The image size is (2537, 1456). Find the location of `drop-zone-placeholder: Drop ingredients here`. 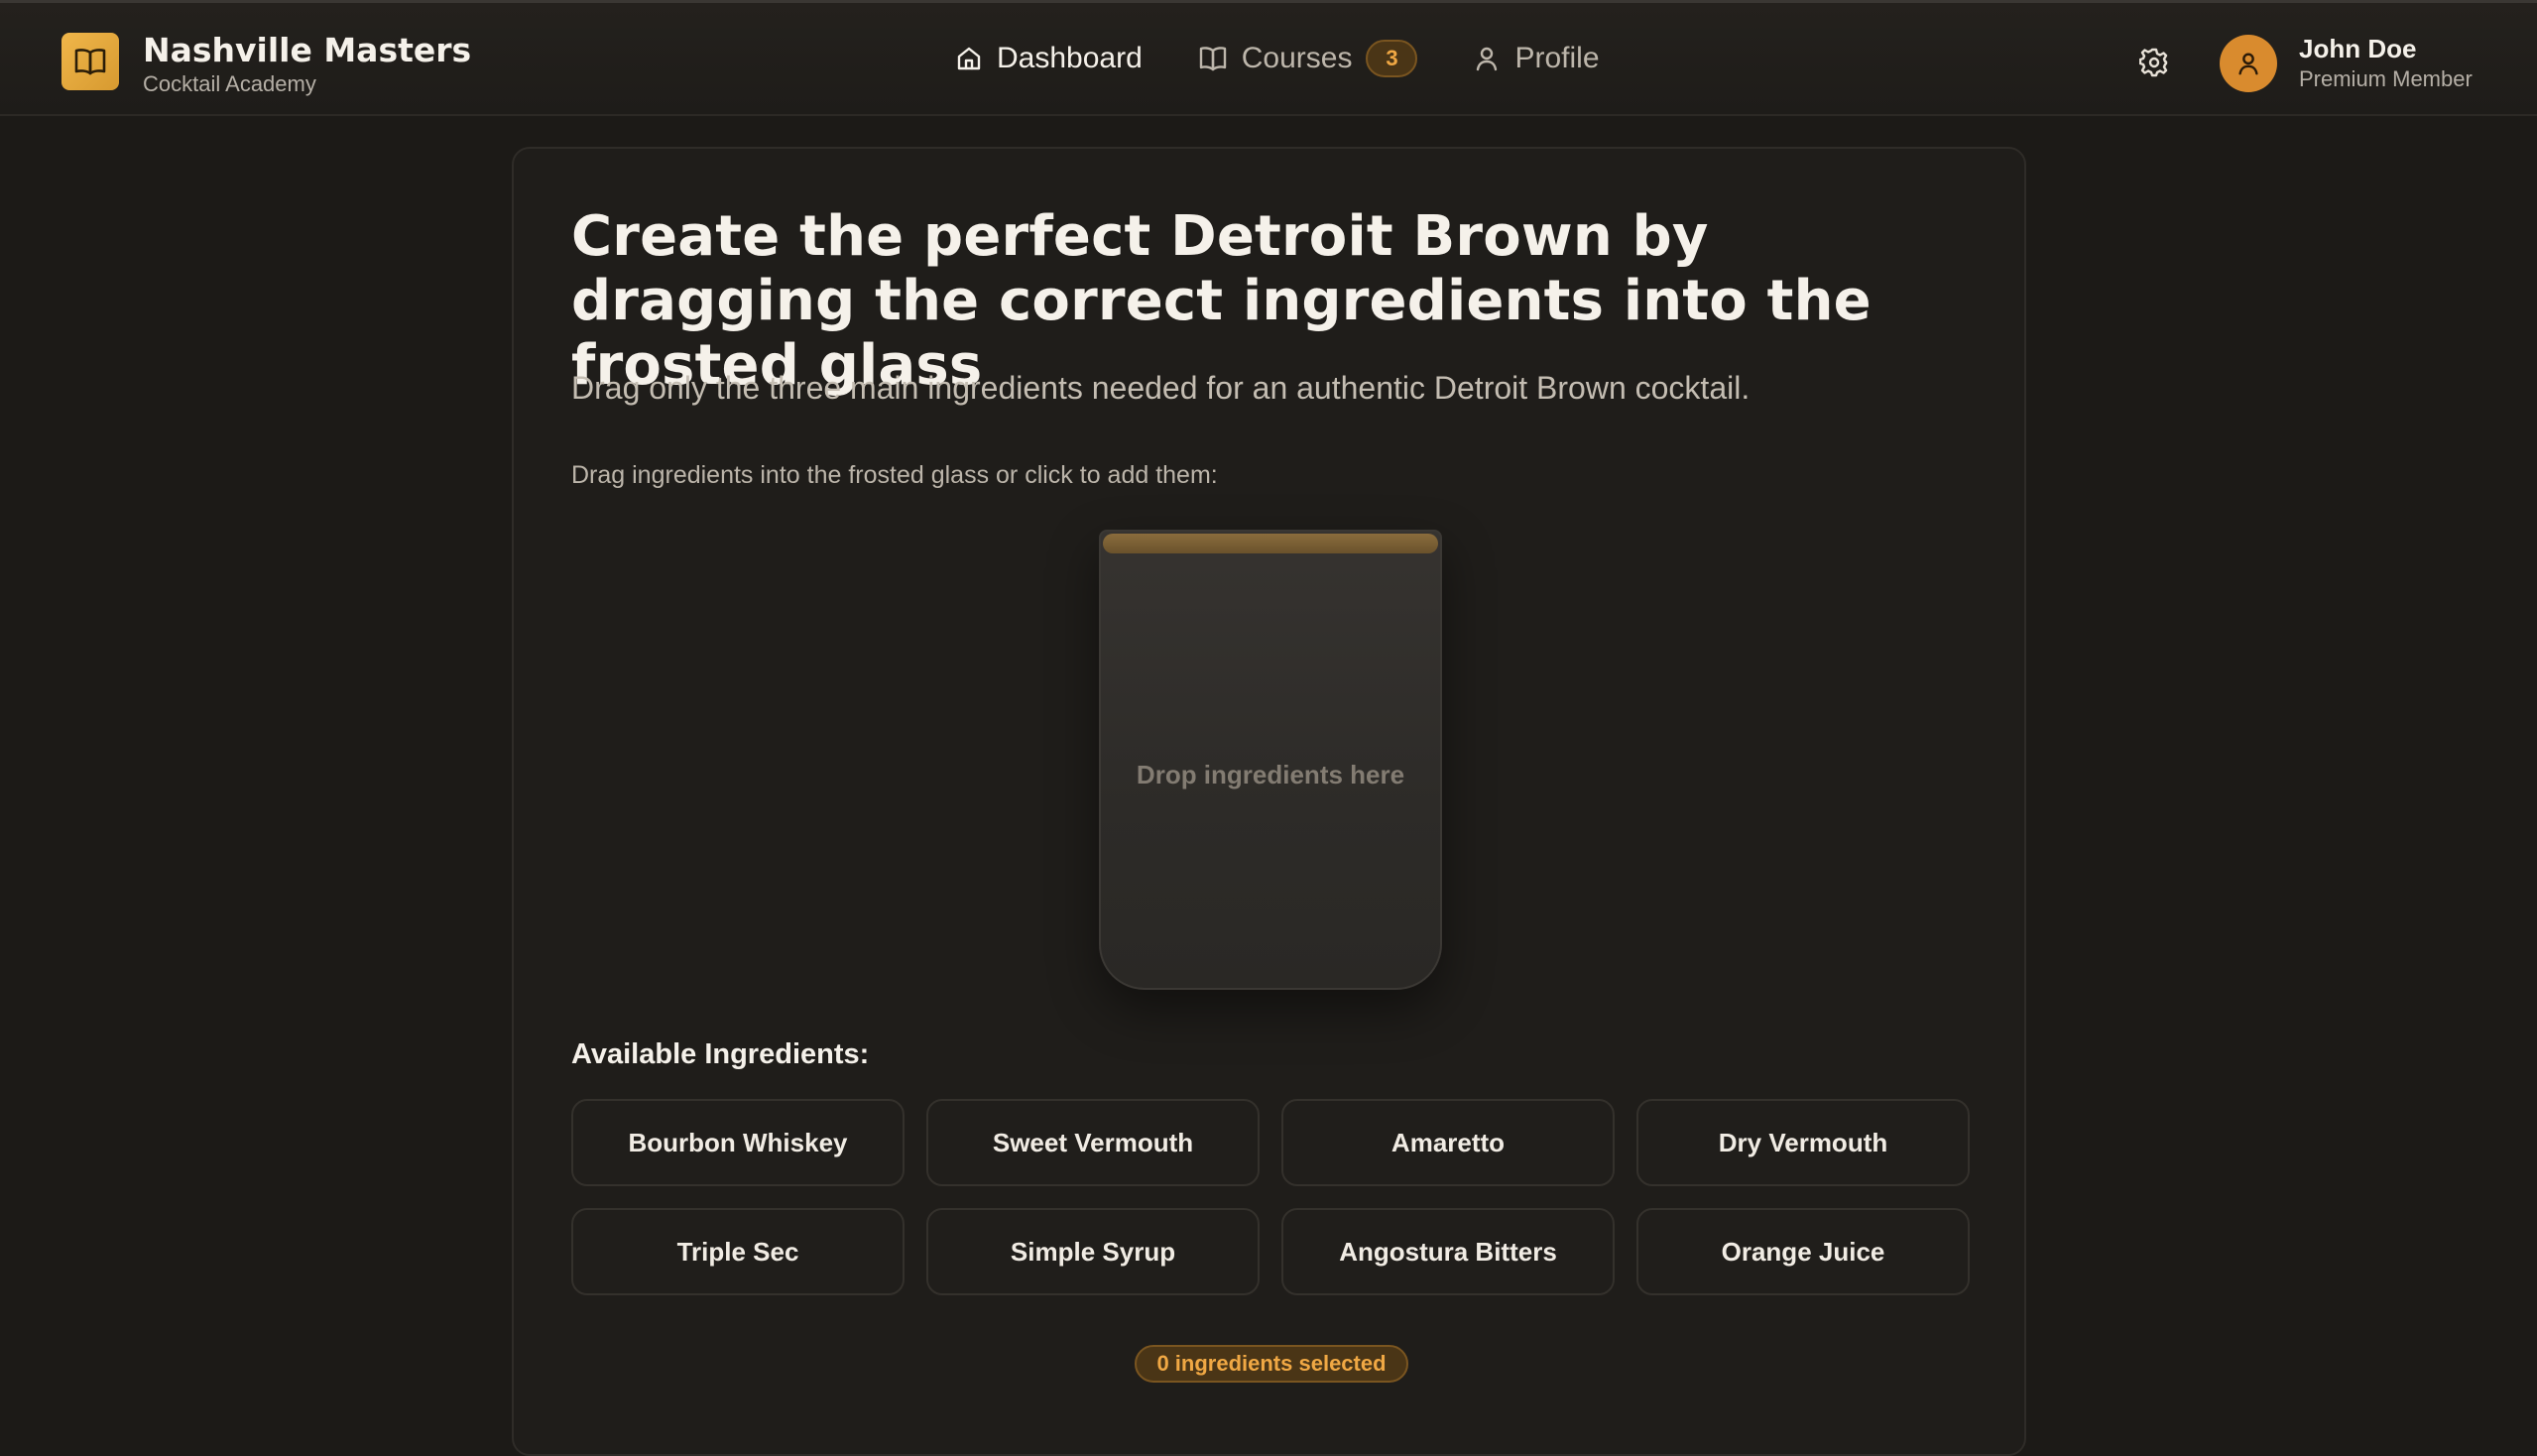

drop-zone-placeholder: Drop ingredients here is located at coordinates (1270, 774).